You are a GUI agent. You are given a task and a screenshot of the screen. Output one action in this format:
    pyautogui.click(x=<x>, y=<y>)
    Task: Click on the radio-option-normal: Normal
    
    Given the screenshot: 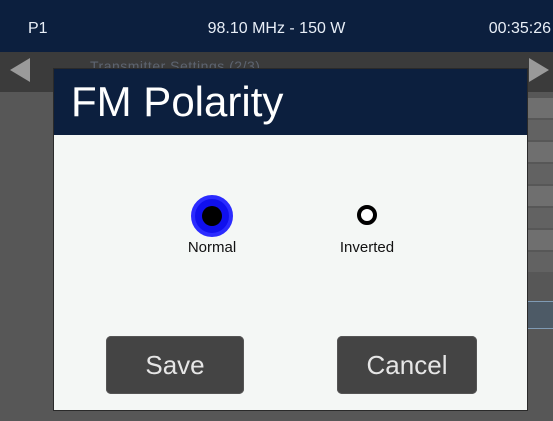 What is the action you would take?
    pyautogui.click(x=212, y=230)
    